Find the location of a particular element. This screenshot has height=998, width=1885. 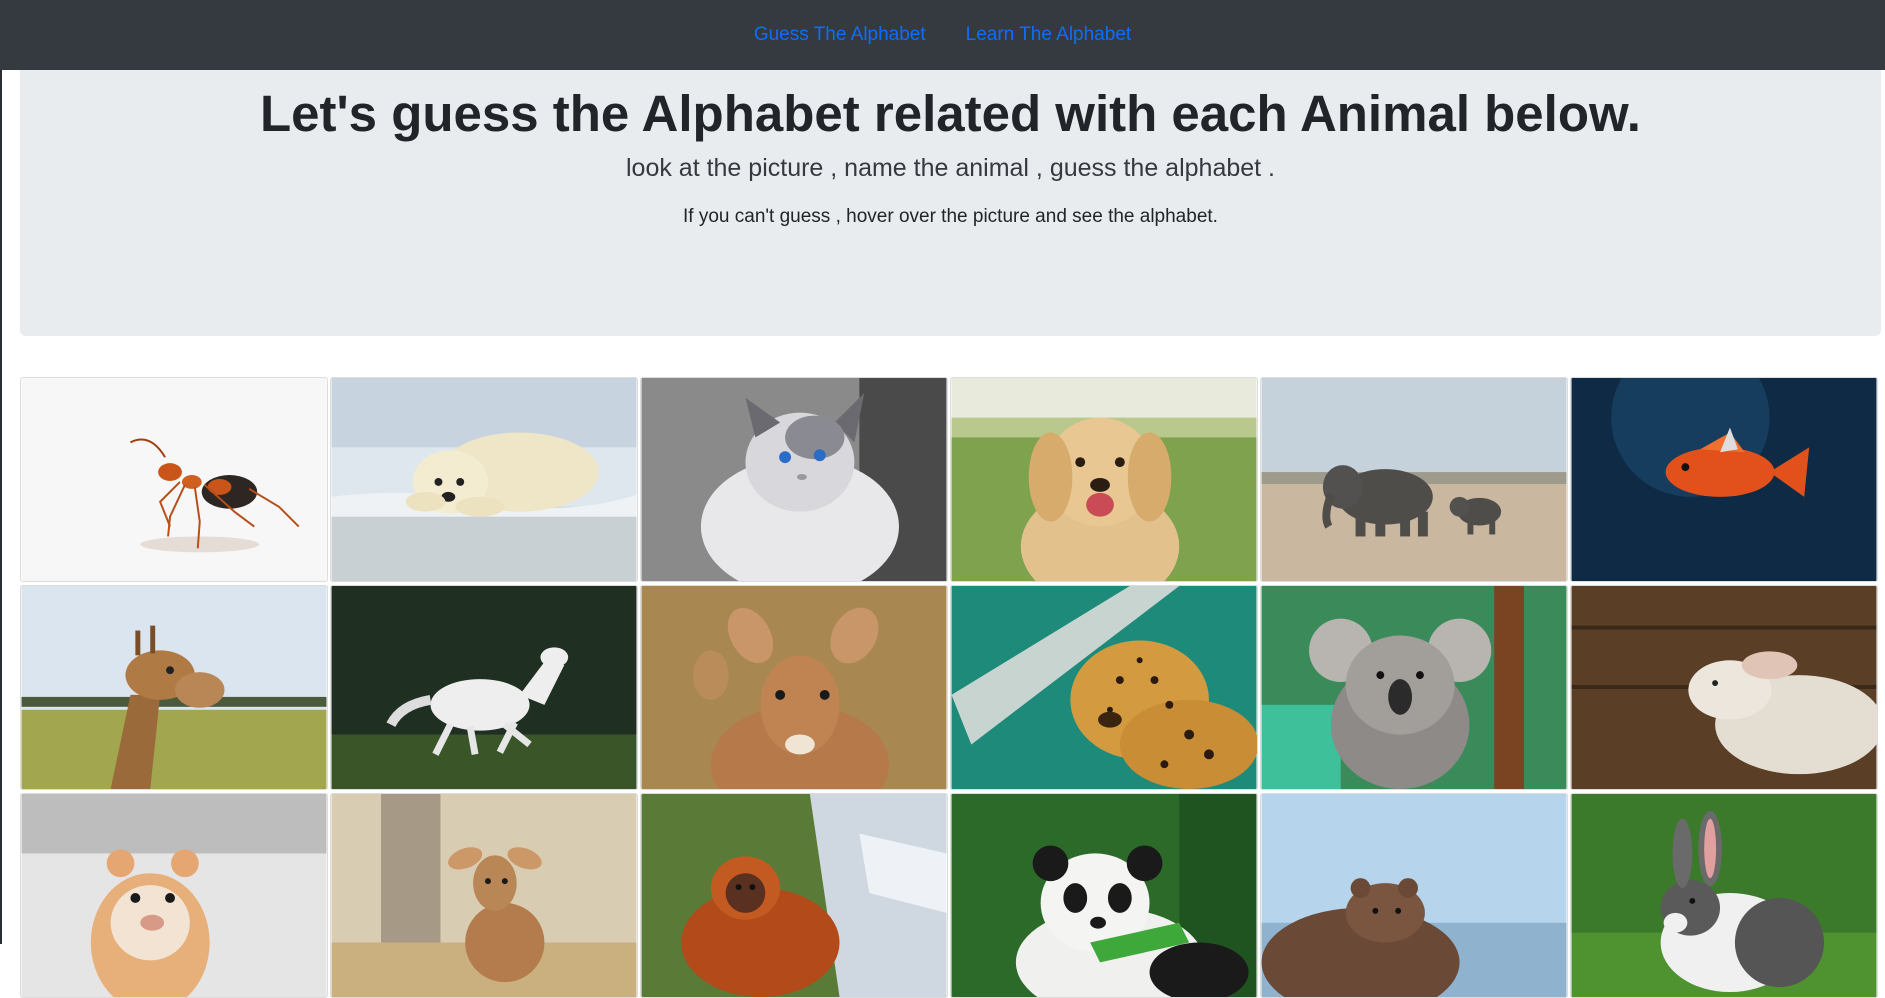

animal-tile-hamster is located at coordinates (174, 895).